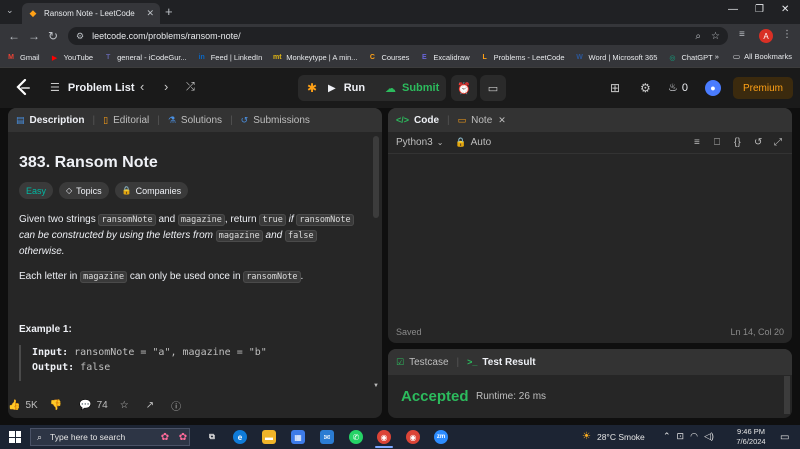 This screenshot has width=800, height=449. What do you see at coordinates (715, 36) in the screenshot?
I see `bookmark-star-icon: ☆` at bounding box center [715, 36].